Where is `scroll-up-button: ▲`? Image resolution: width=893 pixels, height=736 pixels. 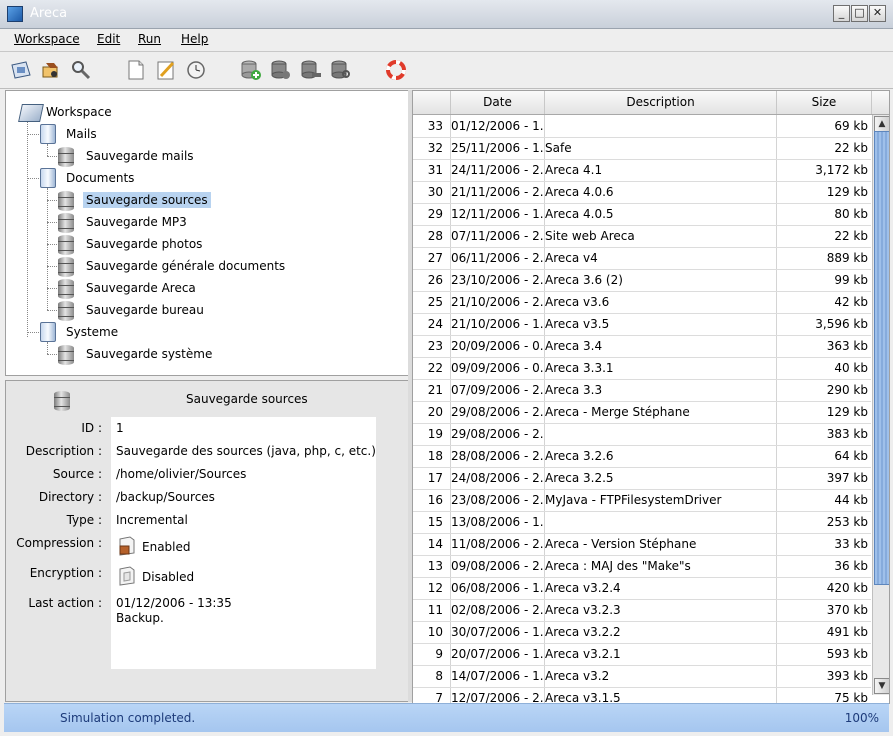
scroll-up-button: ▲ is located at coordinates (881, 124).